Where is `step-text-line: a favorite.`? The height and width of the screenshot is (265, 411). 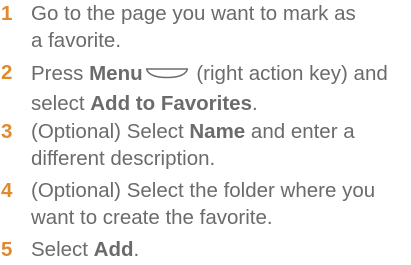
step-text-line: a favorite. is located at coordinates (76, 40).